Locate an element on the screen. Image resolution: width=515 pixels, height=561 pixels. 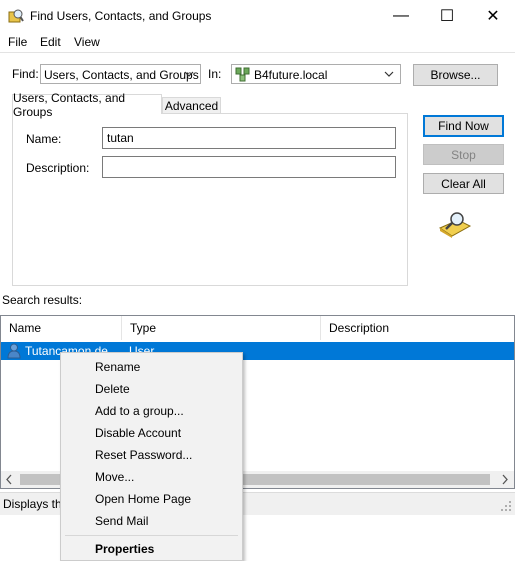
status-text: Displays th is located at coordinates (32, 504).